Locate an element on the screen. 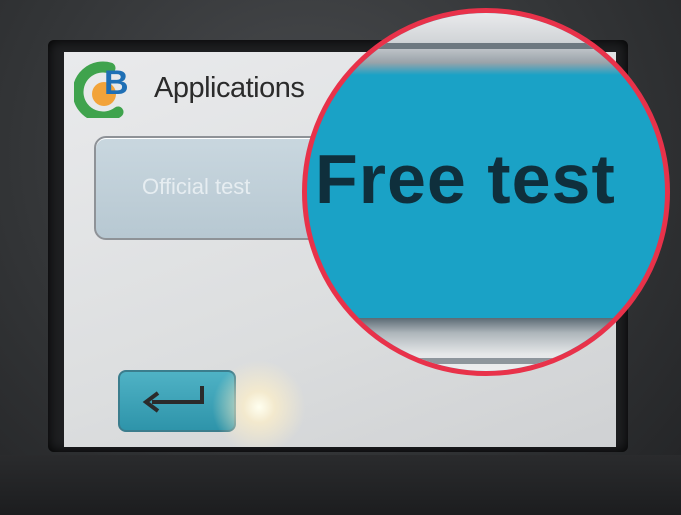  magnifier-bottom-border is located at coordinates (486, 361).